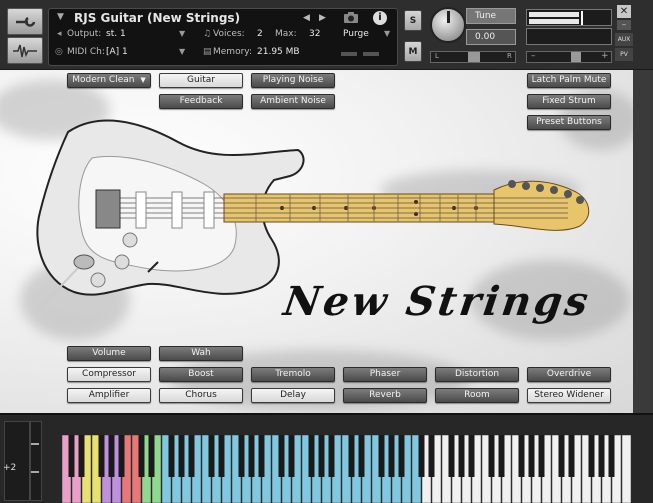 The height and width of the screenshot is (503, 653). Describe the element at coordinates (201, 353) in the screenshot. I see `wah-button: Wah` at that location.